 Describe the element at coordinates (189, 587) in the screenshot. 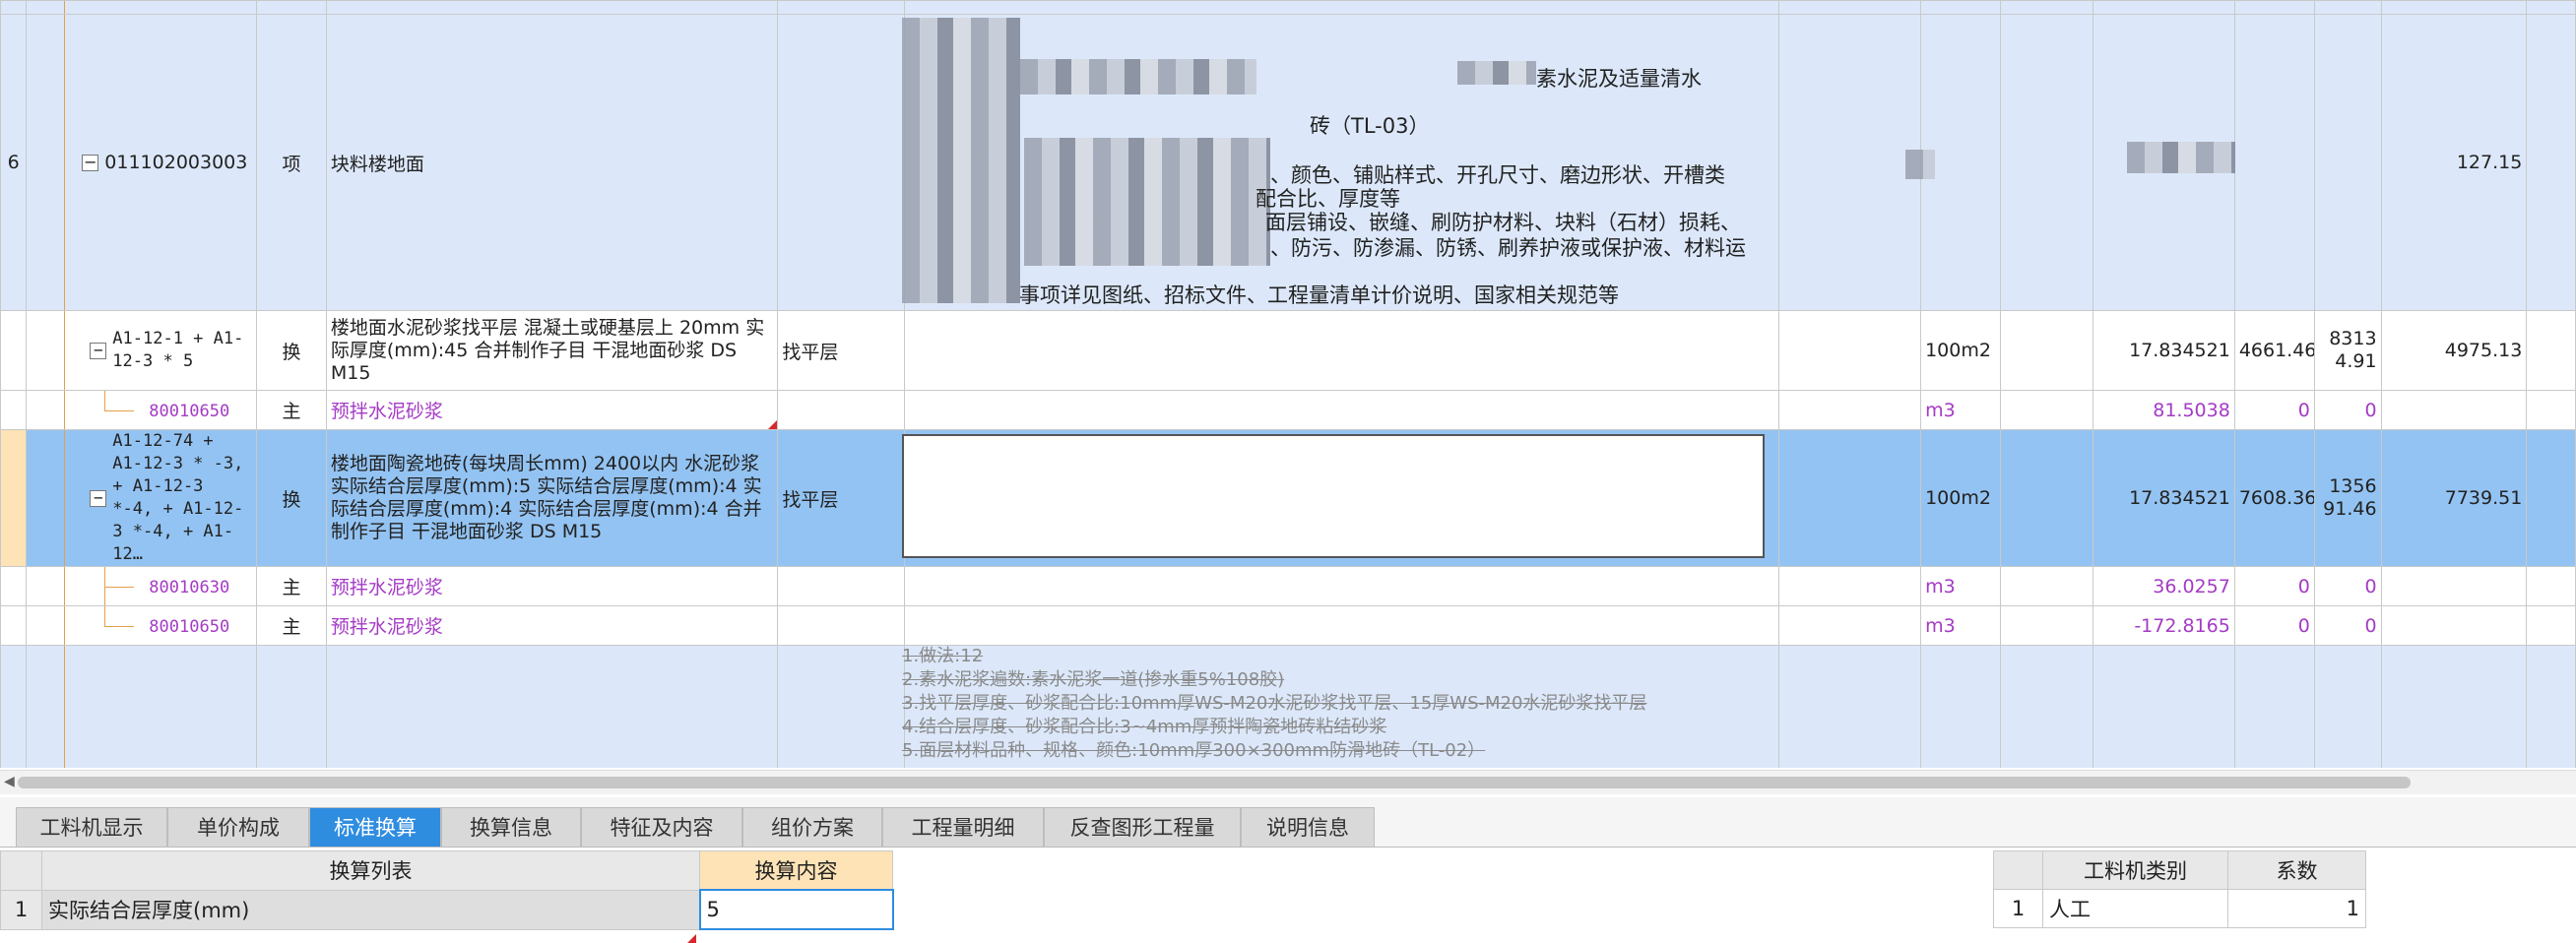

I see `material-code: 80010630` at that location.